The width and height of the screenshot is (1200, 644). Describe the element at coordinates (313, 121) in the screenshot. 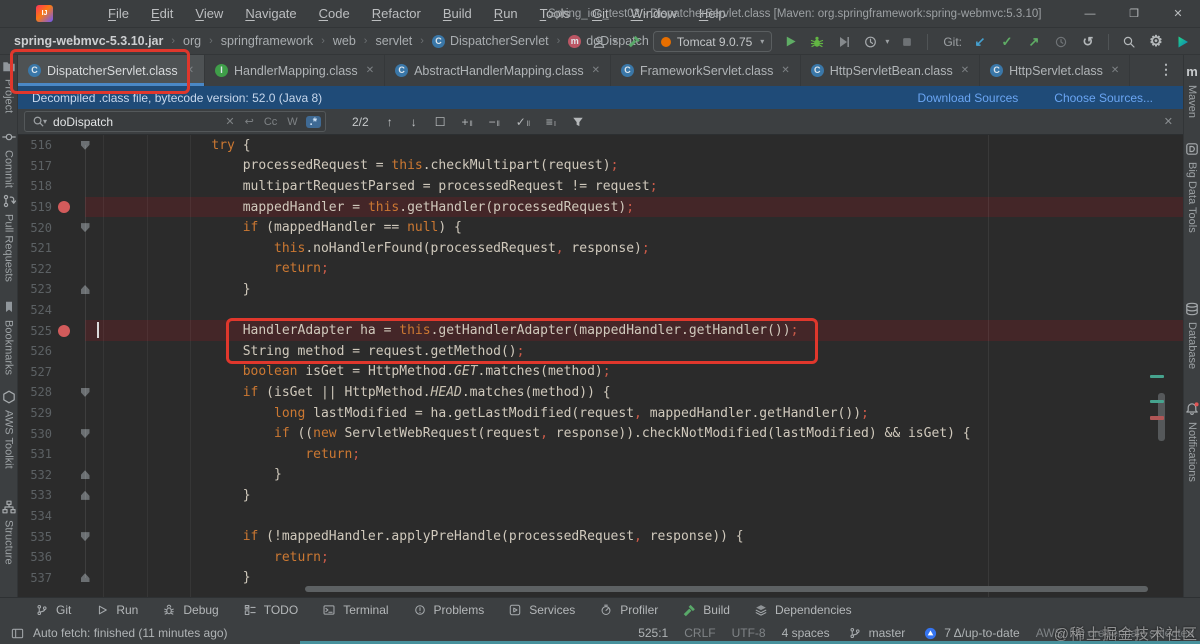

I see `regex-toggle: .*` at that location.